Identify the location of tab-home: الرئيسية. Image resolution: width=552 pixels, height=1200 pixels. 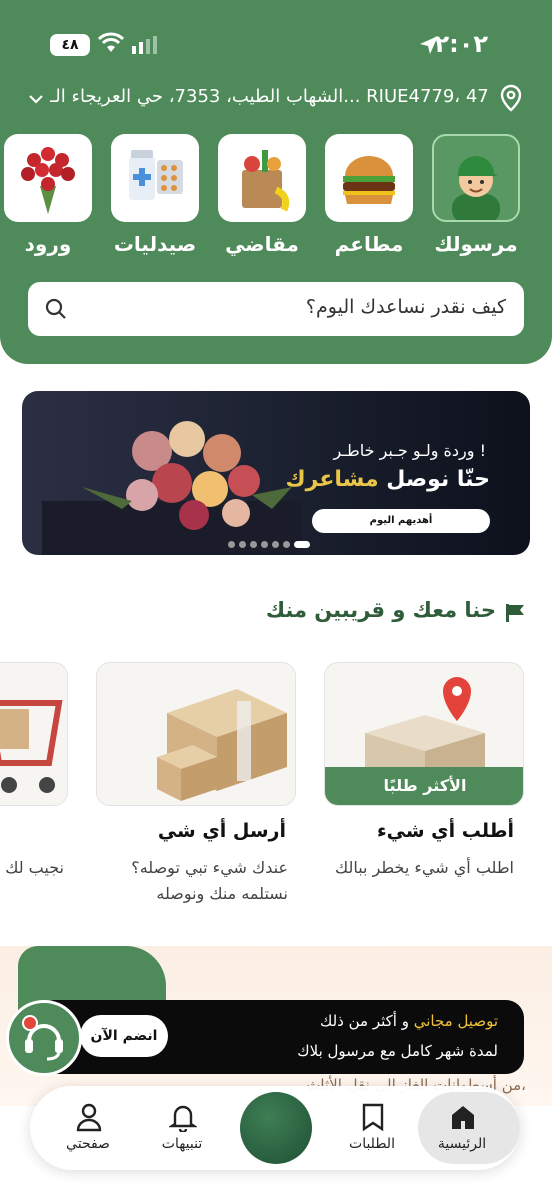
(469, 1128).